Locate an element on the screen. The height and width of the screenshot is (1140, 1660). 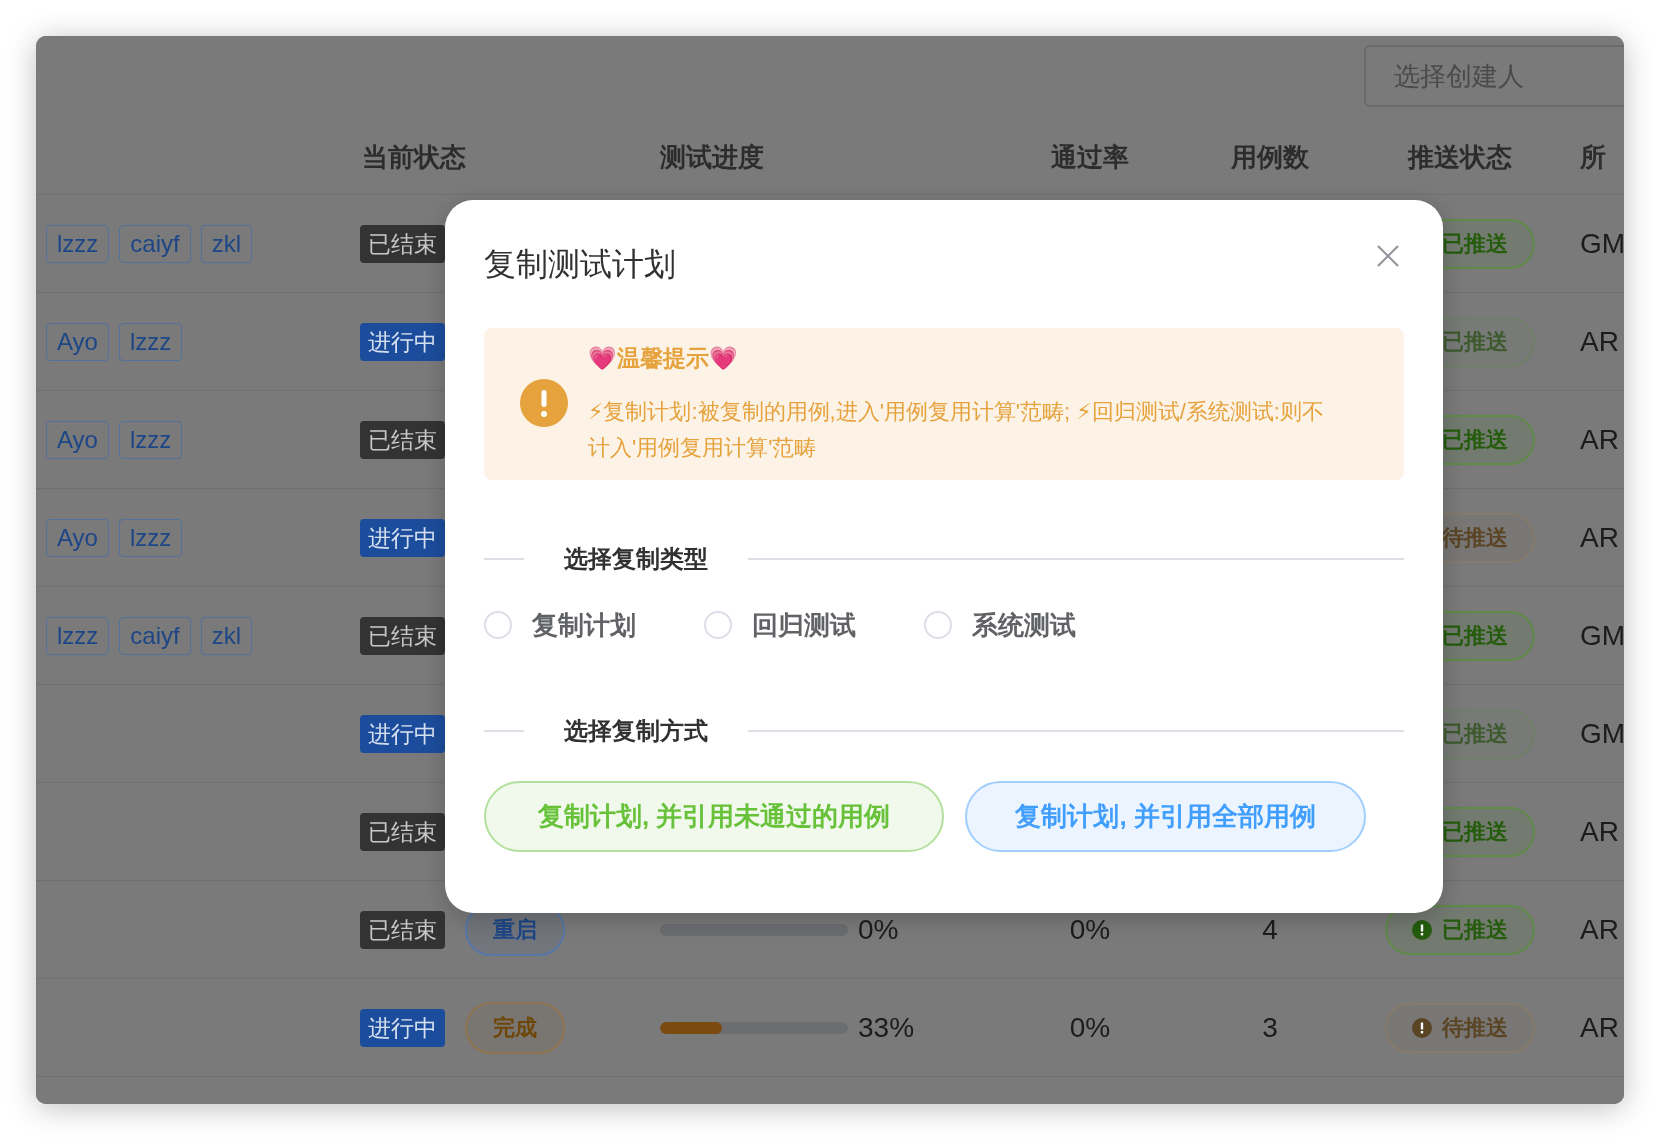
column-header: 测试进度 is located at coordinates (712, 157).